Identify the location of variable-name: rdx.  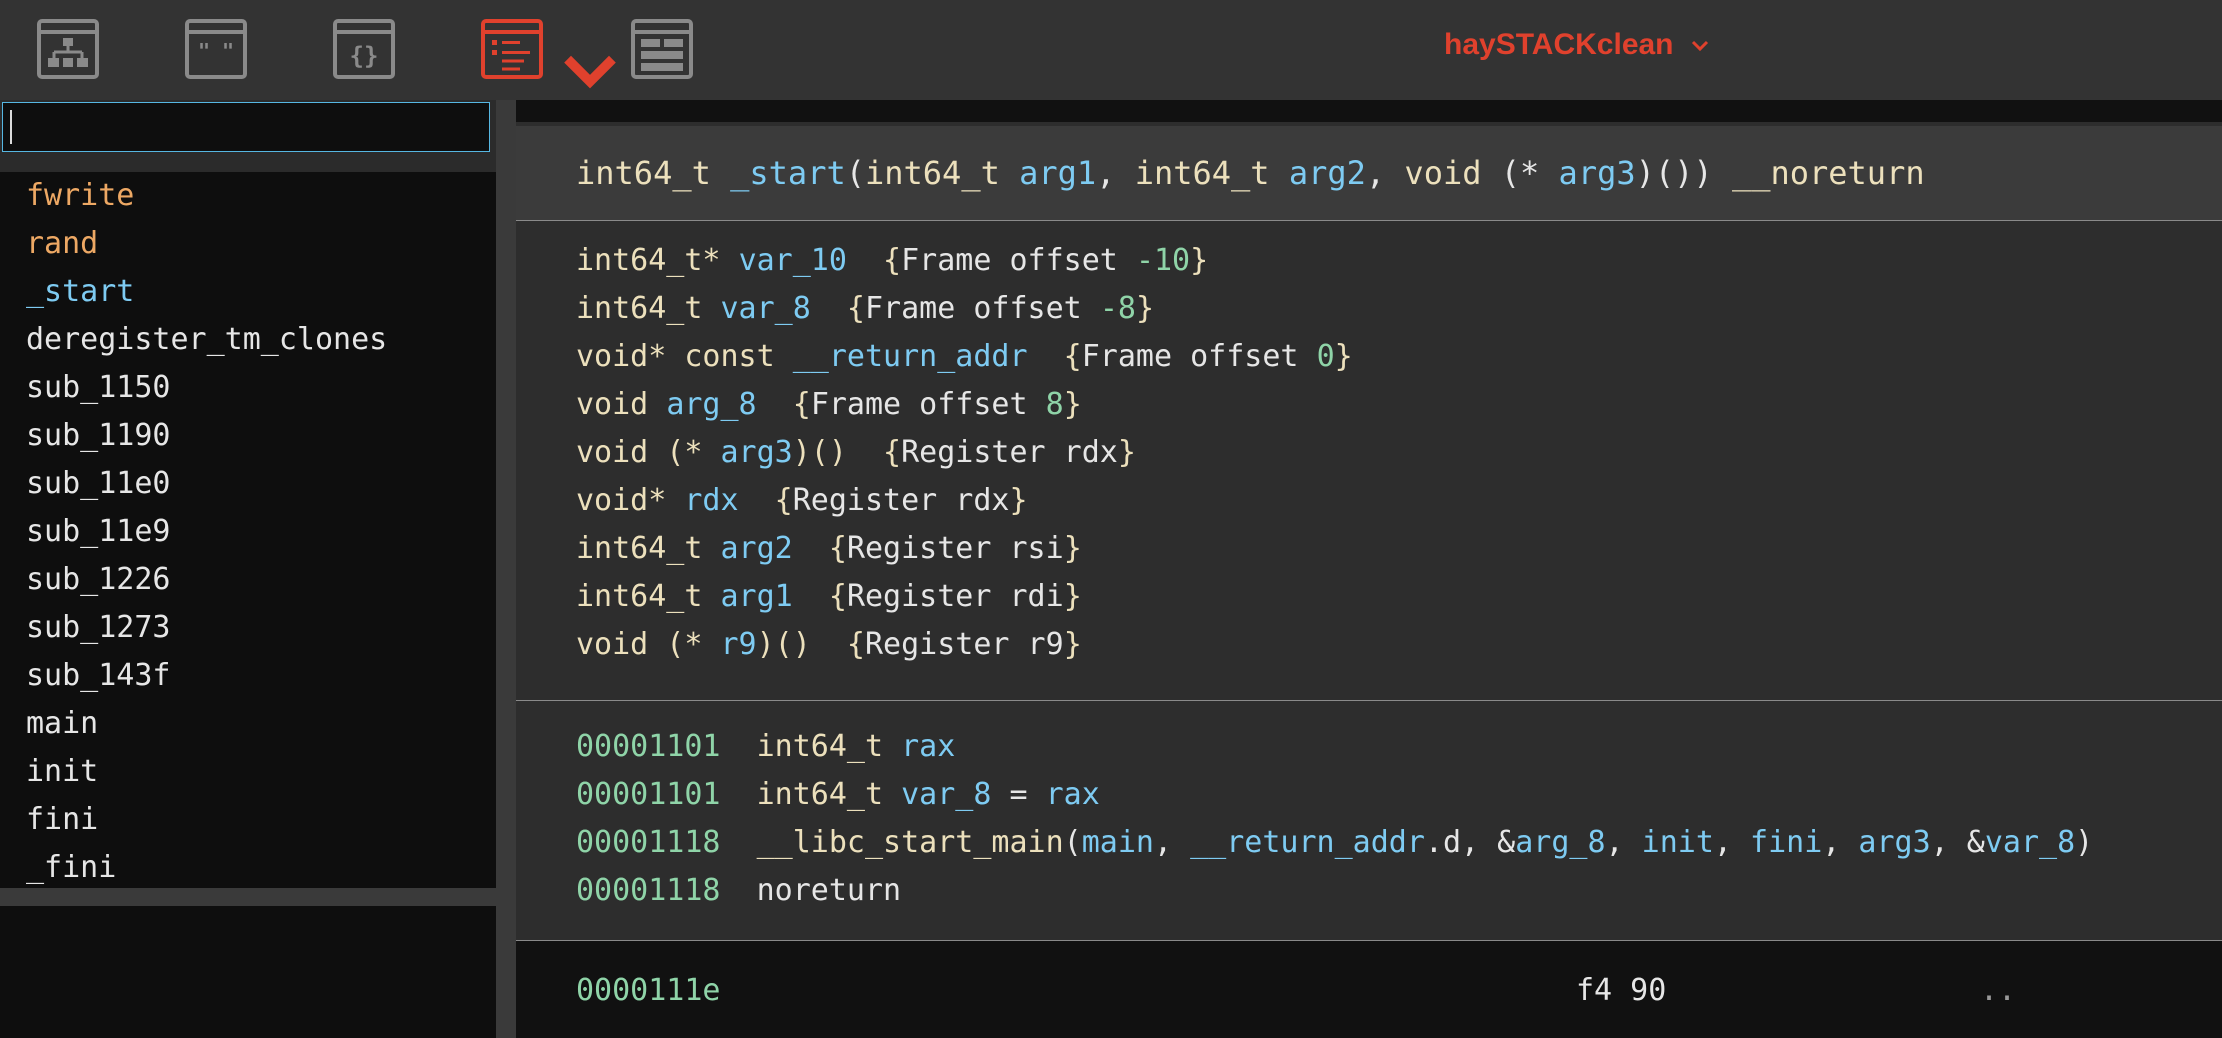
(711, 500).